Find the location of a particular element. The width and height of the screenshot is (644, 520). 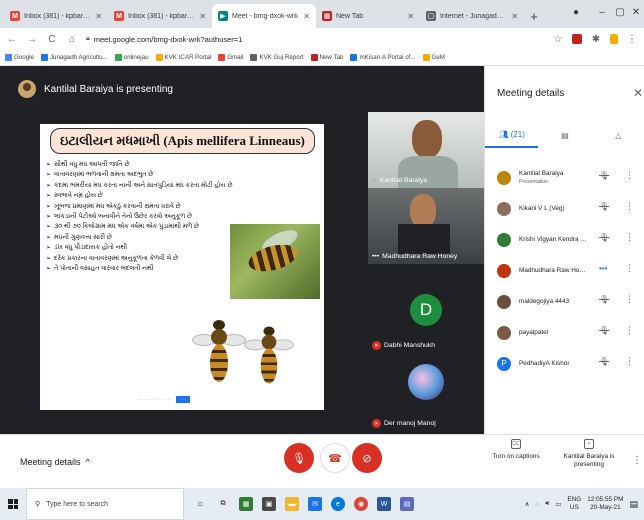

participant-row: Kantilal Baraiya Presentation 🎙︎ ⋮ is located at coordinates (564, 177).